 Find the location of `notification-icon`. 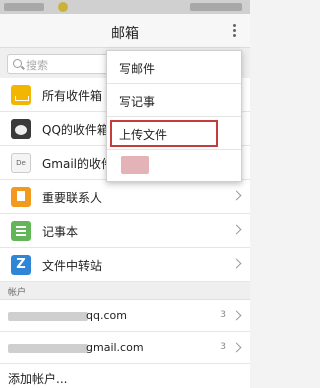

notification-icon is located at coordinates (63, 7).